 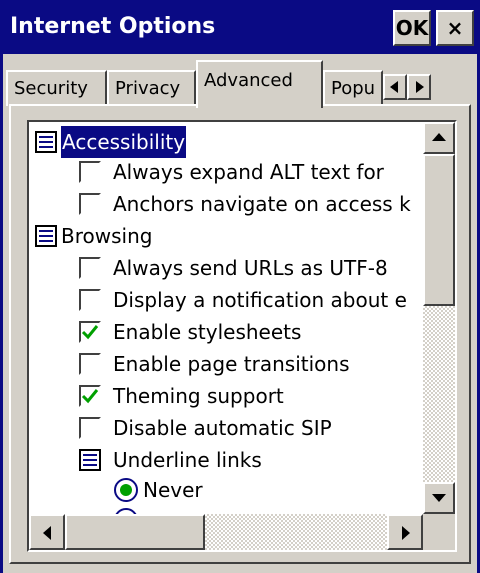 I want to click on tab-privacy: Privacy, so click(x=151, y=88).